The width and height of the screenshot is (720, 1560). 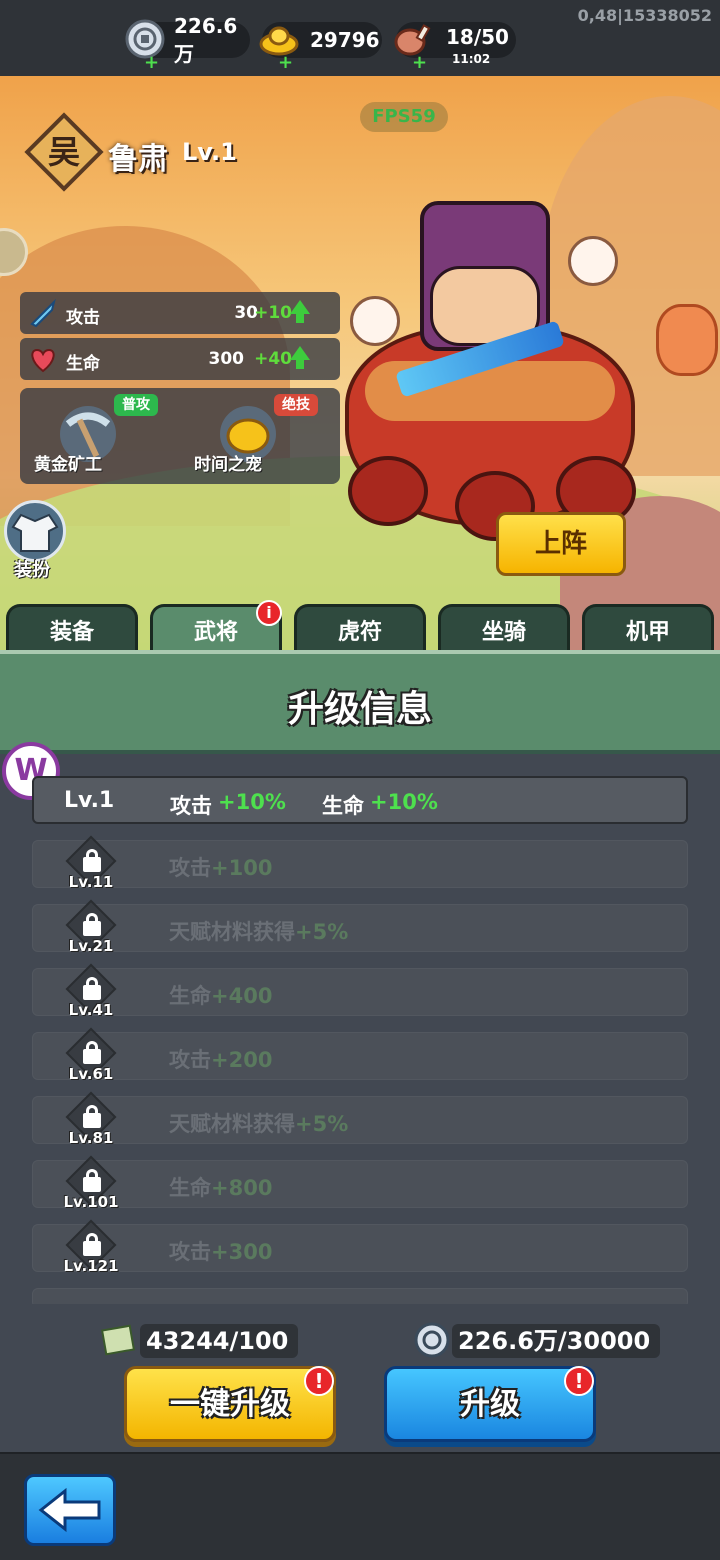 I want to click on locked-attr-value: +300, so click(x=242, y=1252).